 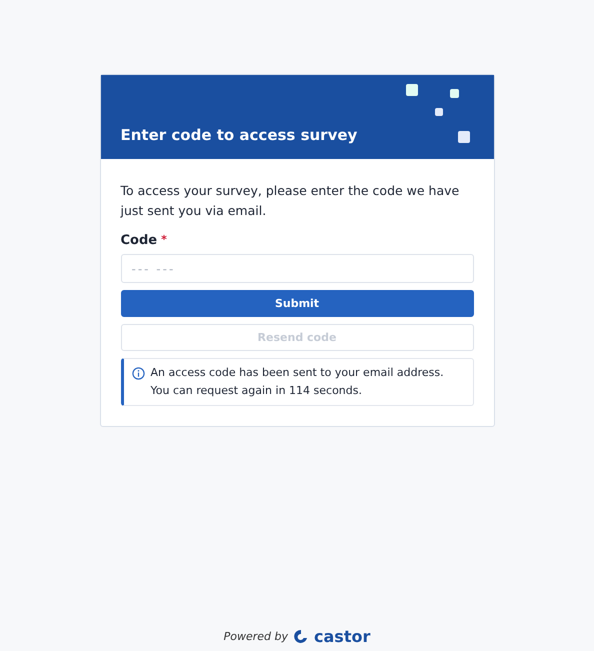 What do you see at coordinates (342, 636) in the screenshot?
I see `brand-name: castor` at bounding box center [342, 636].